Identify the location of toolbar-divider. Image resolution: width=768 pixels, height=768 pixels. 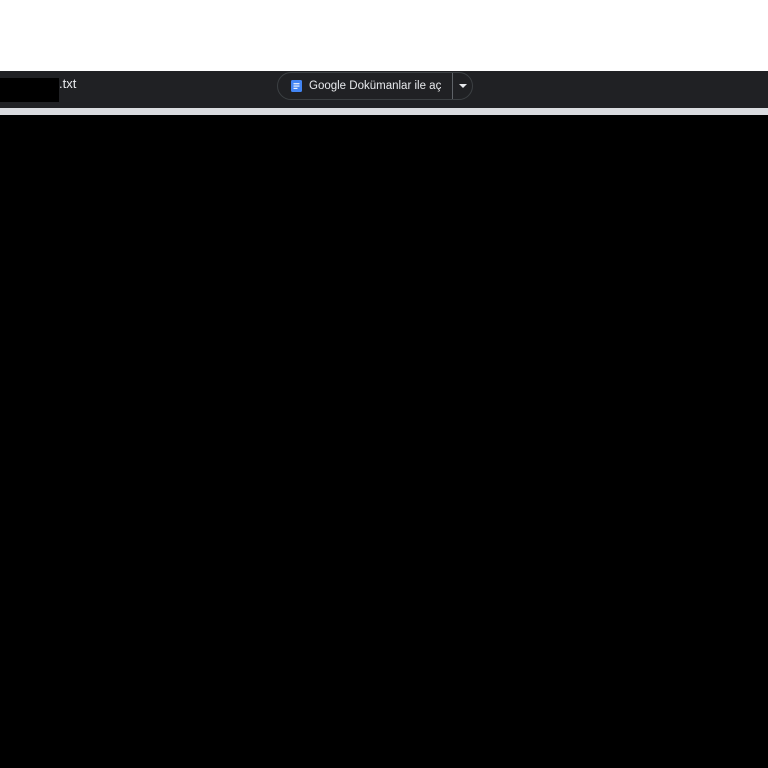
(384, 111).